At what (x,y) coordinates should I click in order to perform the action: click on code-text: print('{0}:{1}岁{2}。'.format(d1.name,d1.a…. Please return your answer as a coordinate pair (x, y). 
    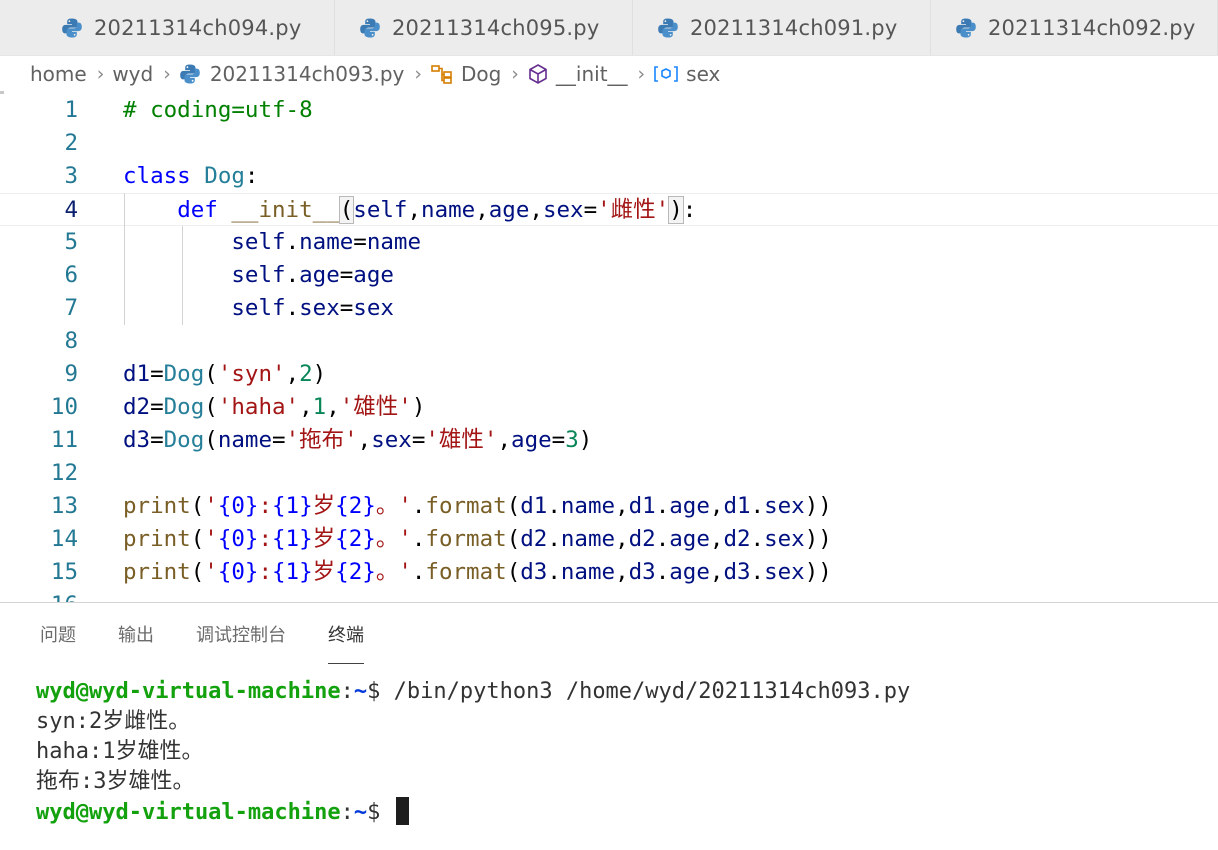
    Looking at the image, I should click on (477, 506).